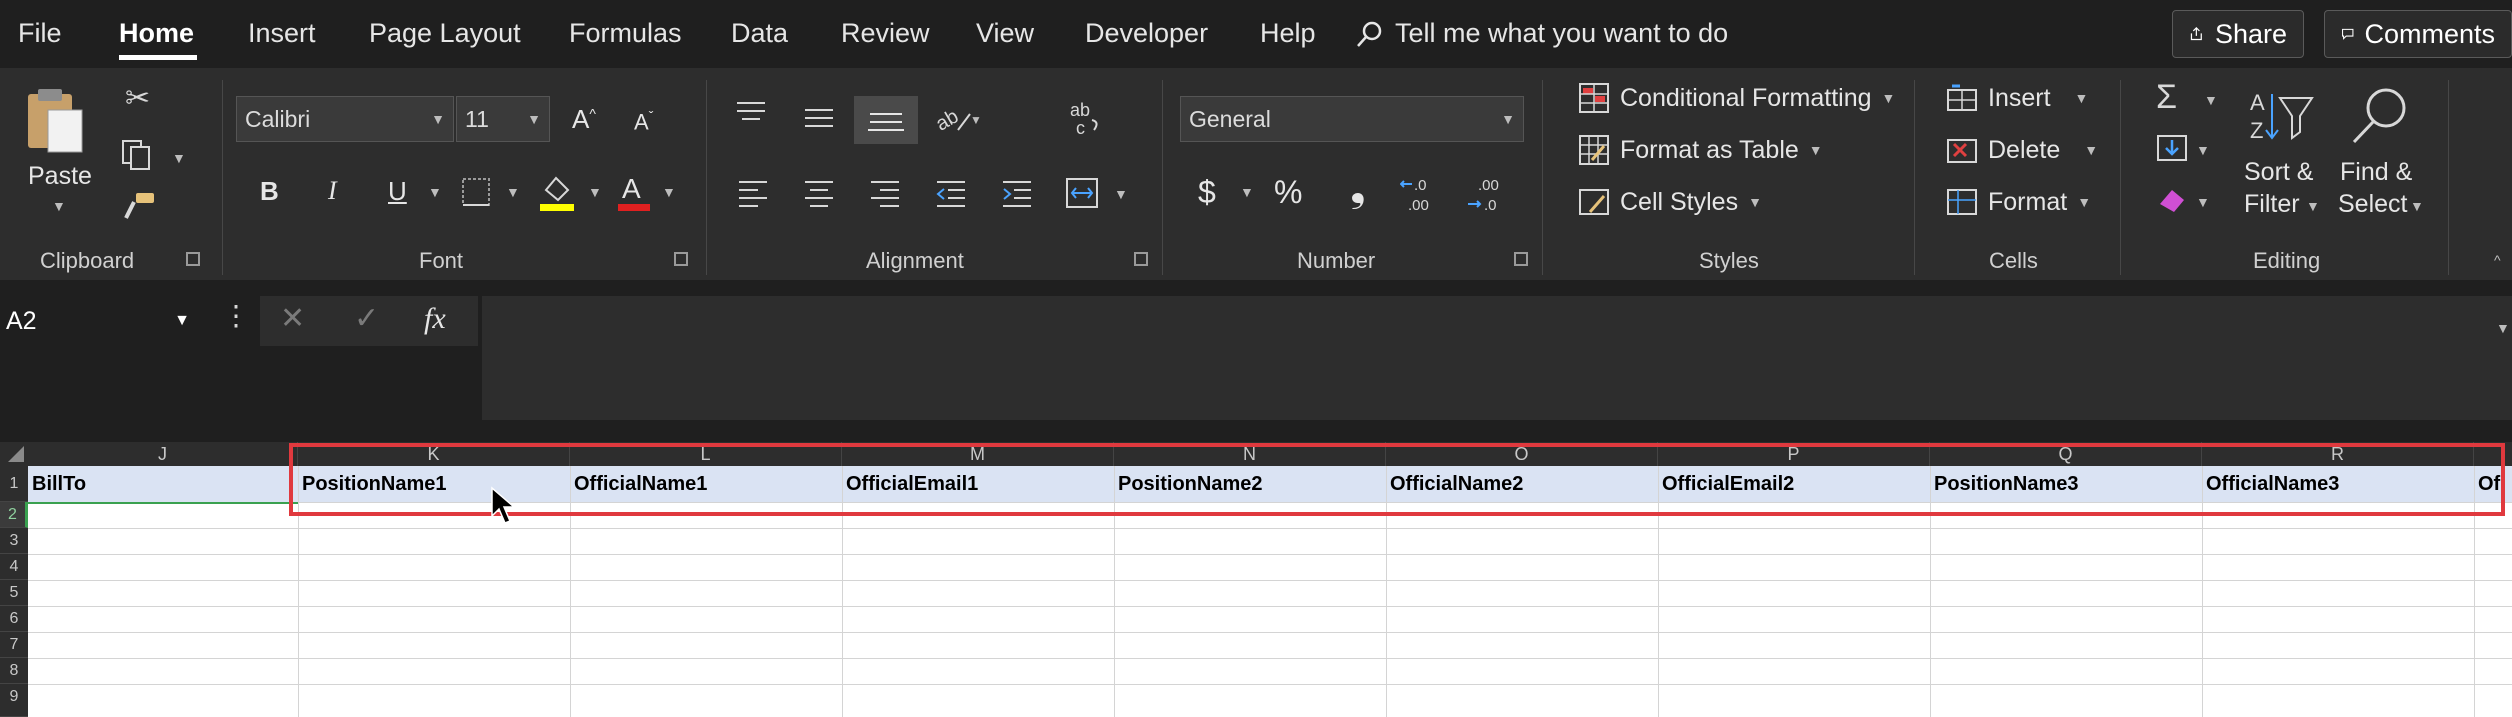 The image size is (2512, 717). What do you see at coordinates (2238, 34) in the screenshot?
I see `share-button: Share` at bounding box center [2238, 34].